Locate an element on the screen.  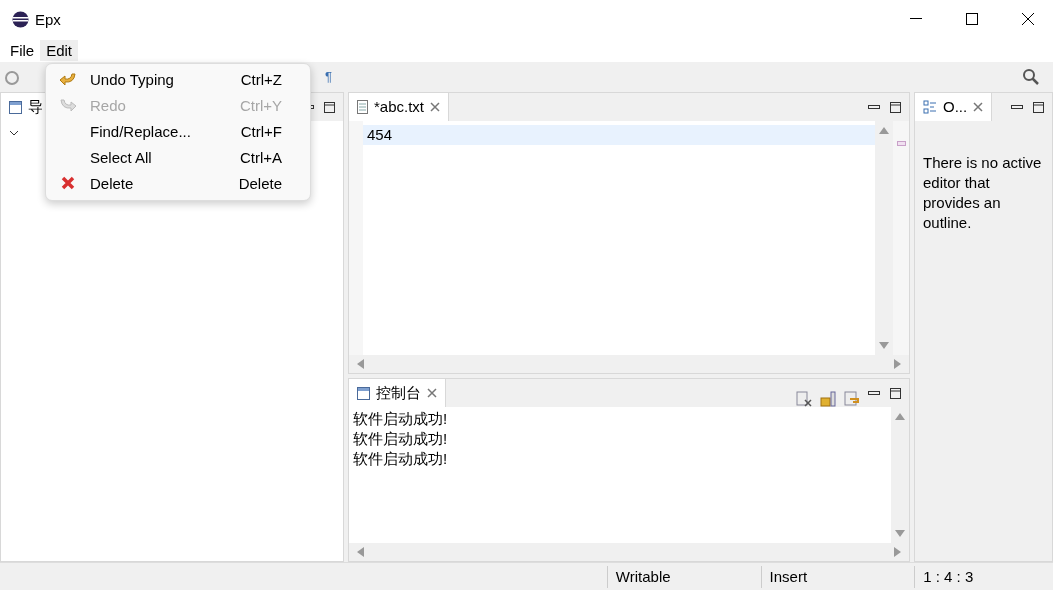
scroll-lock-icon is located at coordinates (828, 399).